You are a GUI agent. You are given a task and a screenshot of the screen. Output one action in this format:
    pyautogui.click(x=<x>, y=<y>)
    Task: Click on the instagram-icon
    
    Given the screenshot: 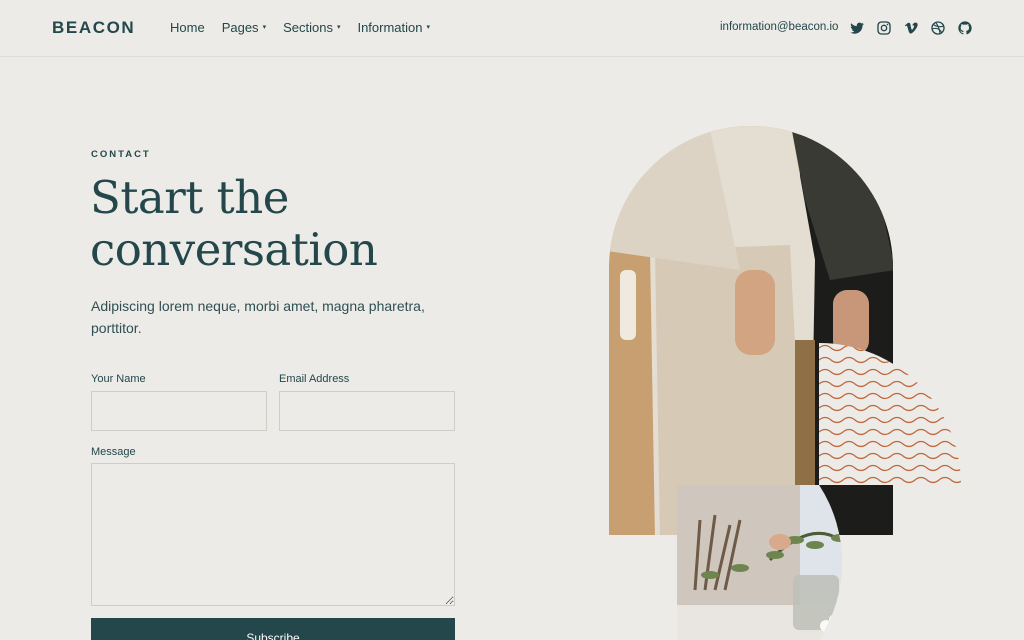 What is the action you would take?
    pyautogui.click(x=884, y=28)
    